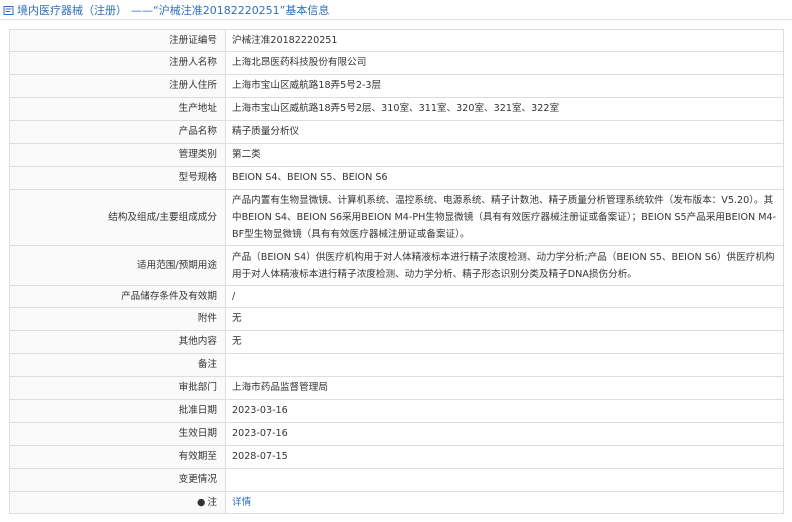 This screenshot has width=792, height=522. I want to click on table-row: 管理类别 第二类, so click(396, 155).